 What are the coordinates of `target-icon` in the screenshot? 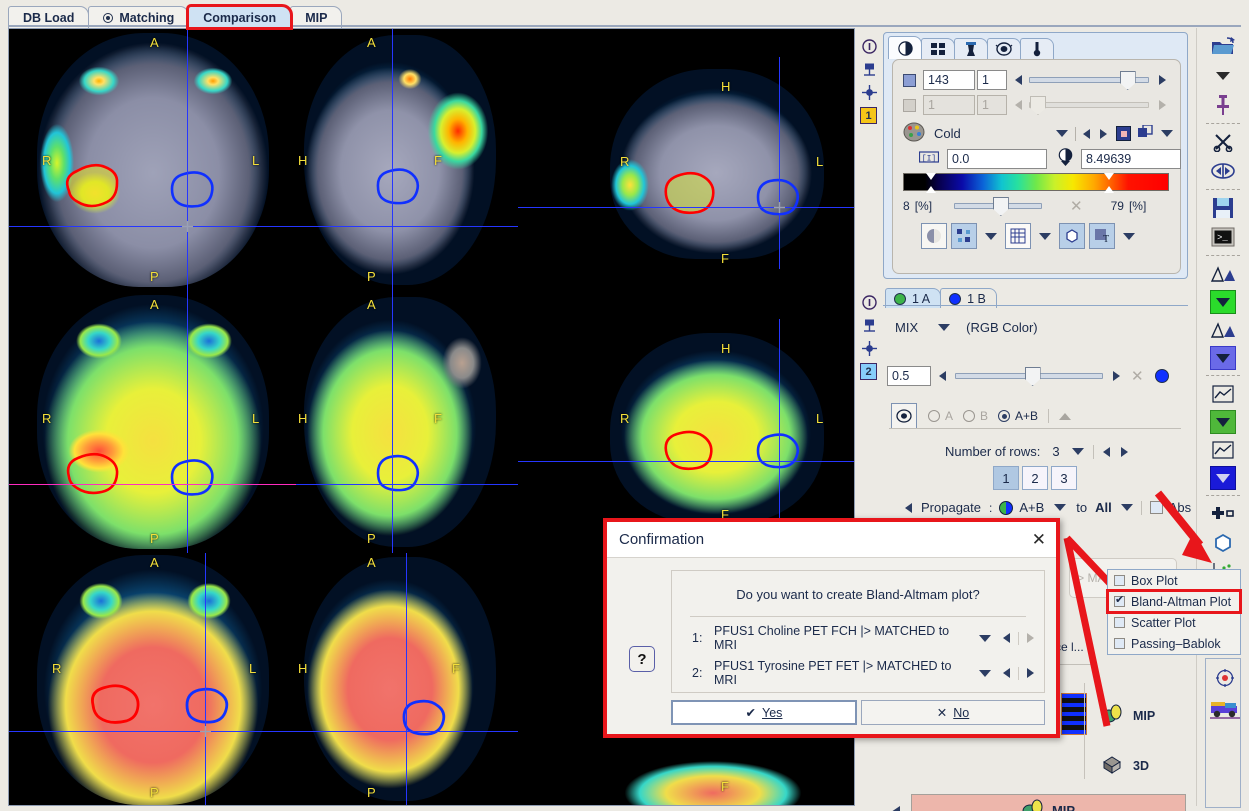 It's located at (1225, 679).